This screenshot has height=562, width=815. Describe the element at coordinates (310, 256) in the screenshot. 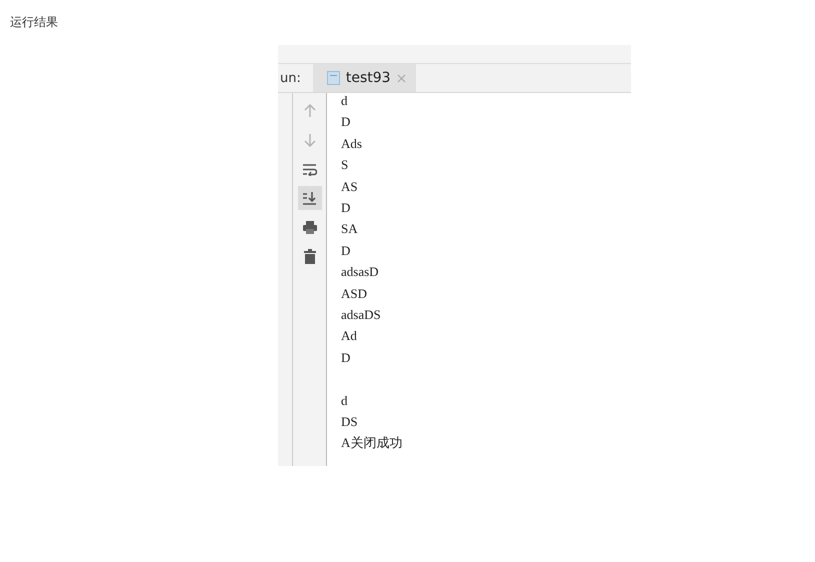

I see `trash-icon` at that location.